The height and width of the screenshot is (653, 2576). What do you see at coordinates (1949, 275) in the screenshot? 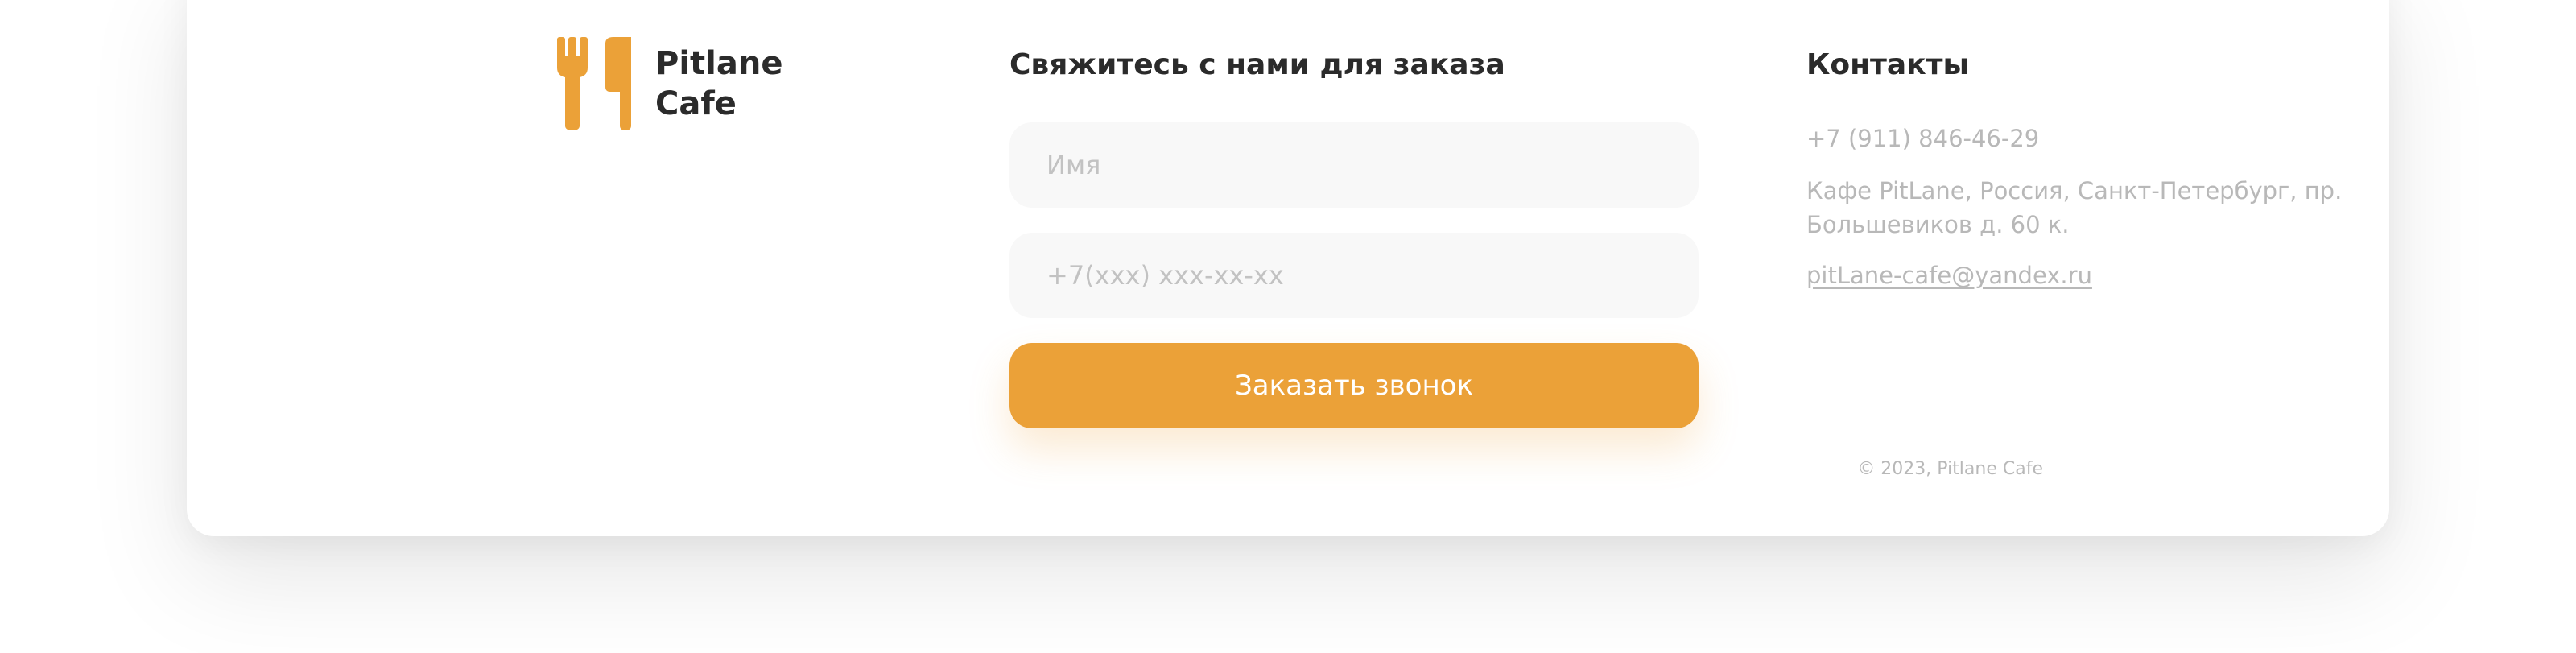
I see `contact-email-link: pitLane-cafe@yandex.ru` at bounding box center [1949, 275].